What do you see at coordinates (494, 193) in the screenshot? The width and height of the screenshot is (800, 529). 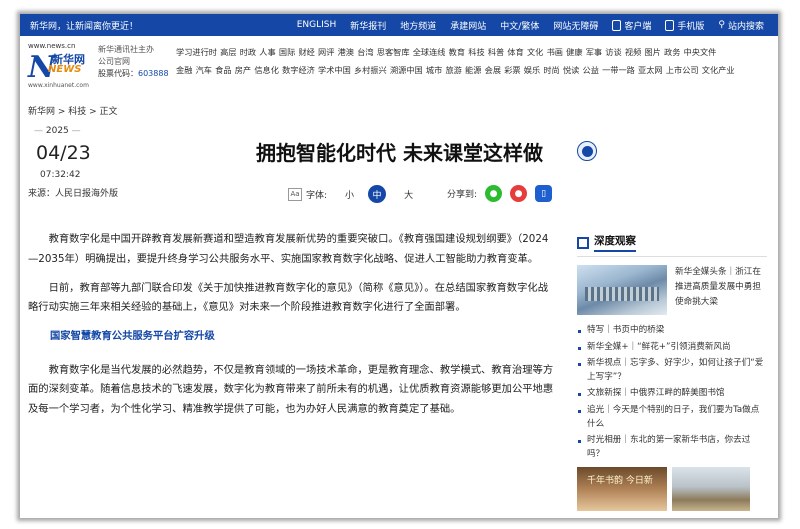 I see `wechat-share-icon: ●` at bounding box center [494, 193].